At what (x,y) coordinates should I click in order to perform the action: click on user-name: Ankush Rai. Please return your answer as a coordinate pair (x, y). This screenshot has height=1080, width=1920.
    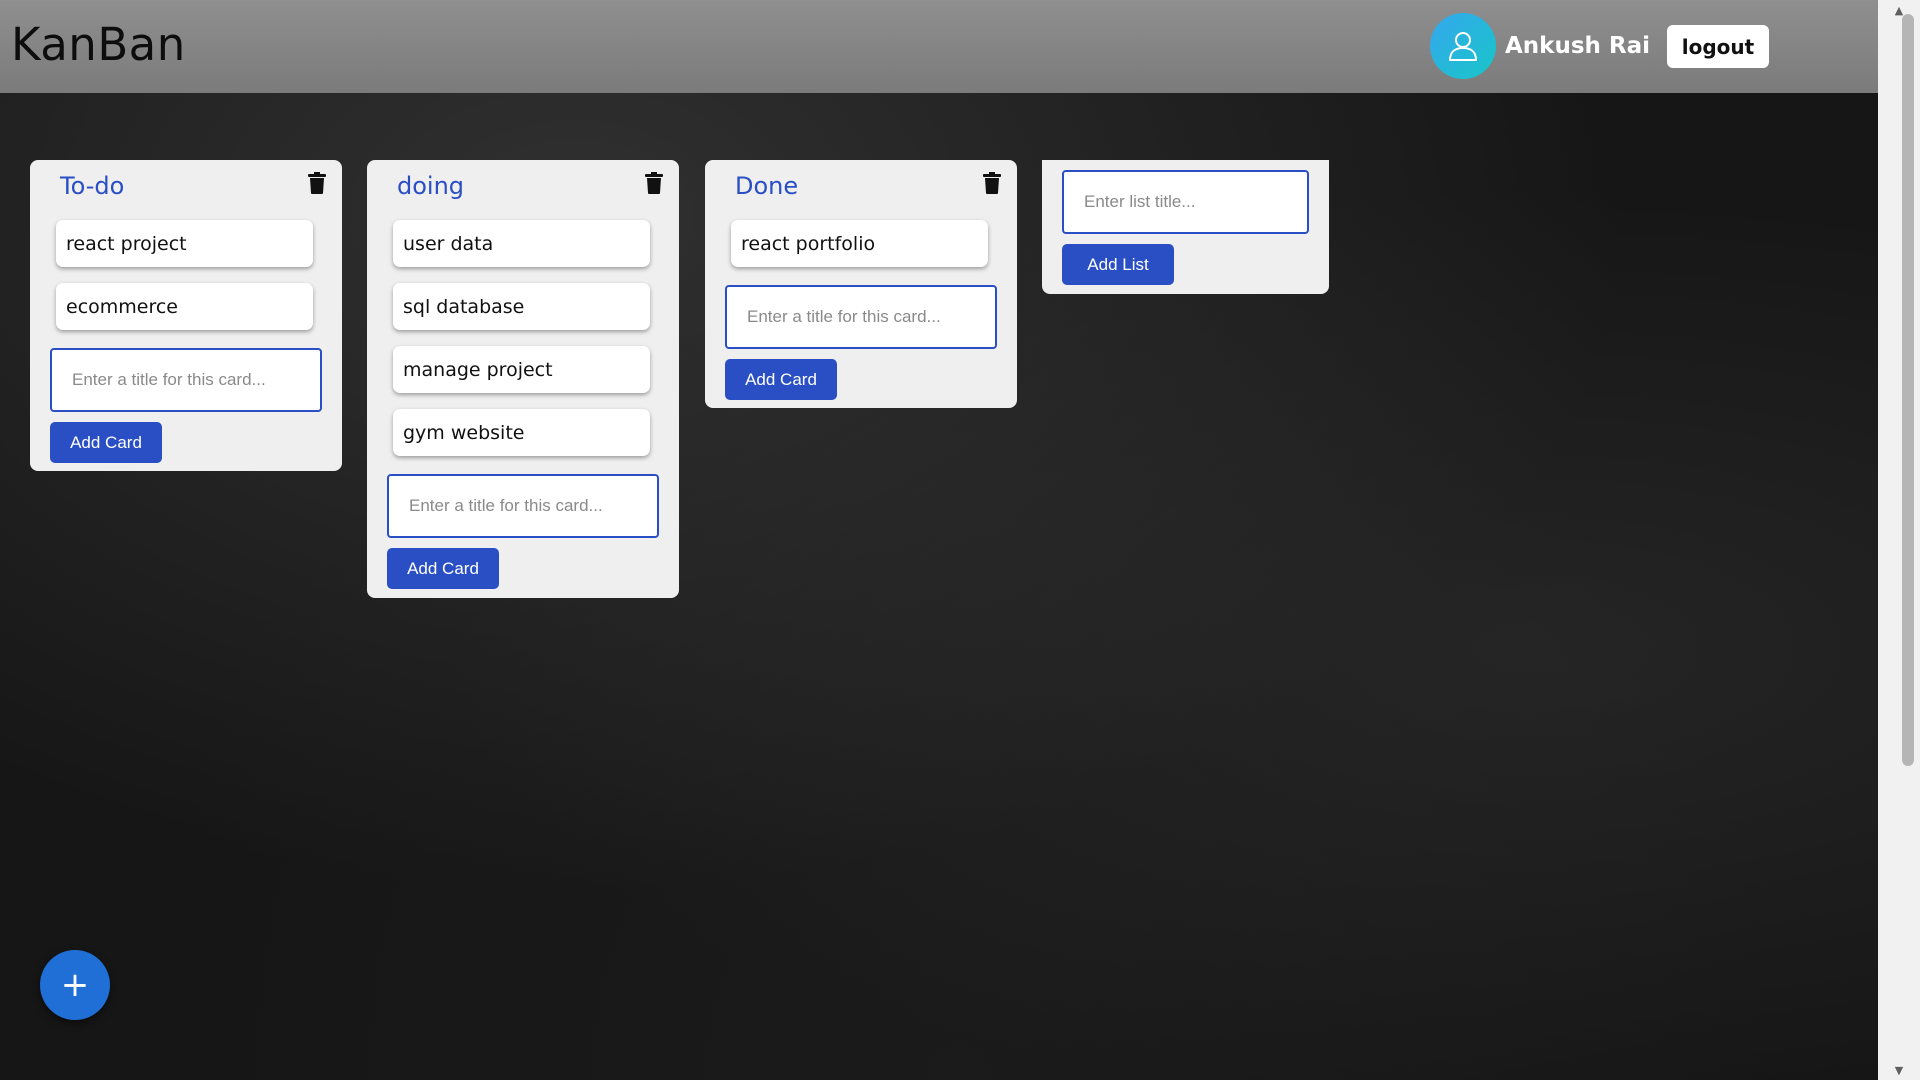
    Looking at the image, I should click on (1578, 46).